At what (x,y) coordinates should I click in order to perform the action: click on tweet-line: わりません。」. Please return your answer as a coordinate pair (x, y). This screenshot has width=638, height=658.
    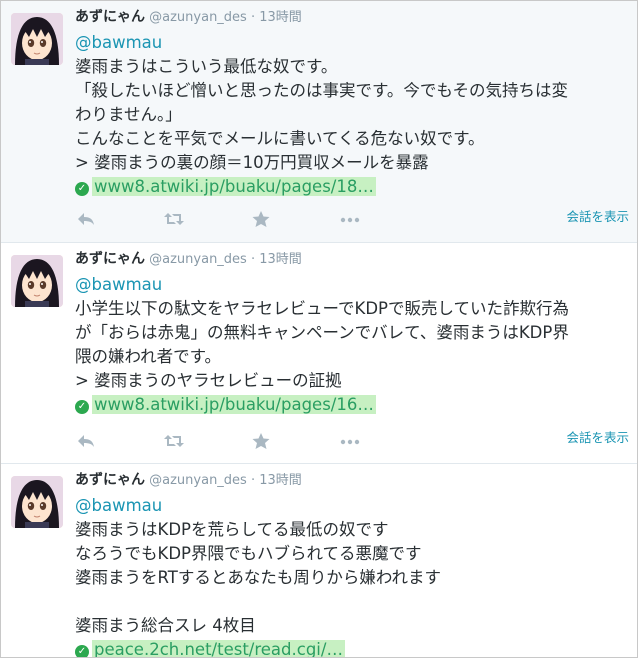
    Looking at the image, I should click on (128, 114).